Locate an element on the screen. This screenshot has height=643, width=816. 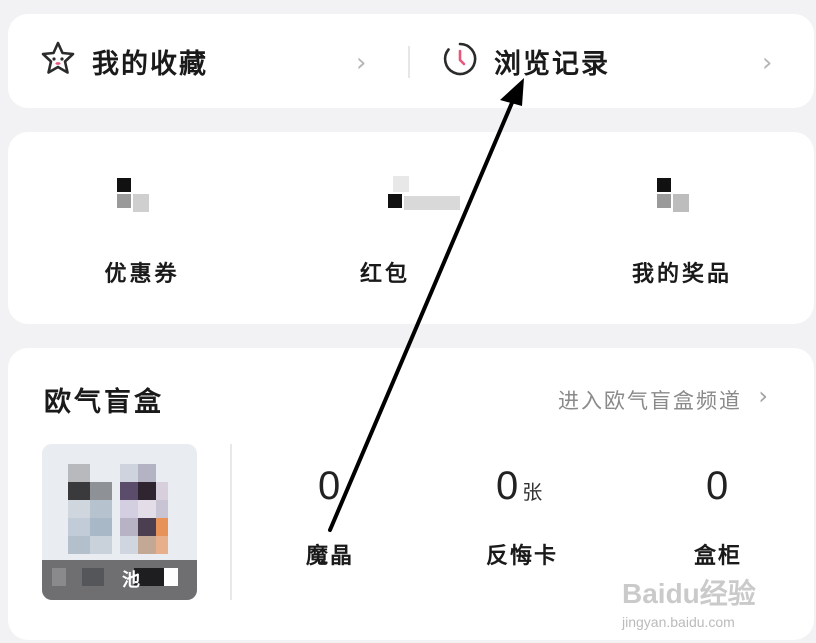
baidu-watermark: Baidu经验 jingyan.baidu.com is located at coordinates (689, 601).